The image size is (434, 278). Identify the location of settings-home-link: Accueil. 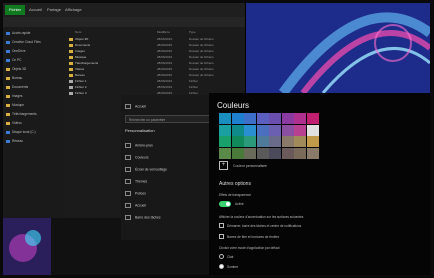
(135, 106).